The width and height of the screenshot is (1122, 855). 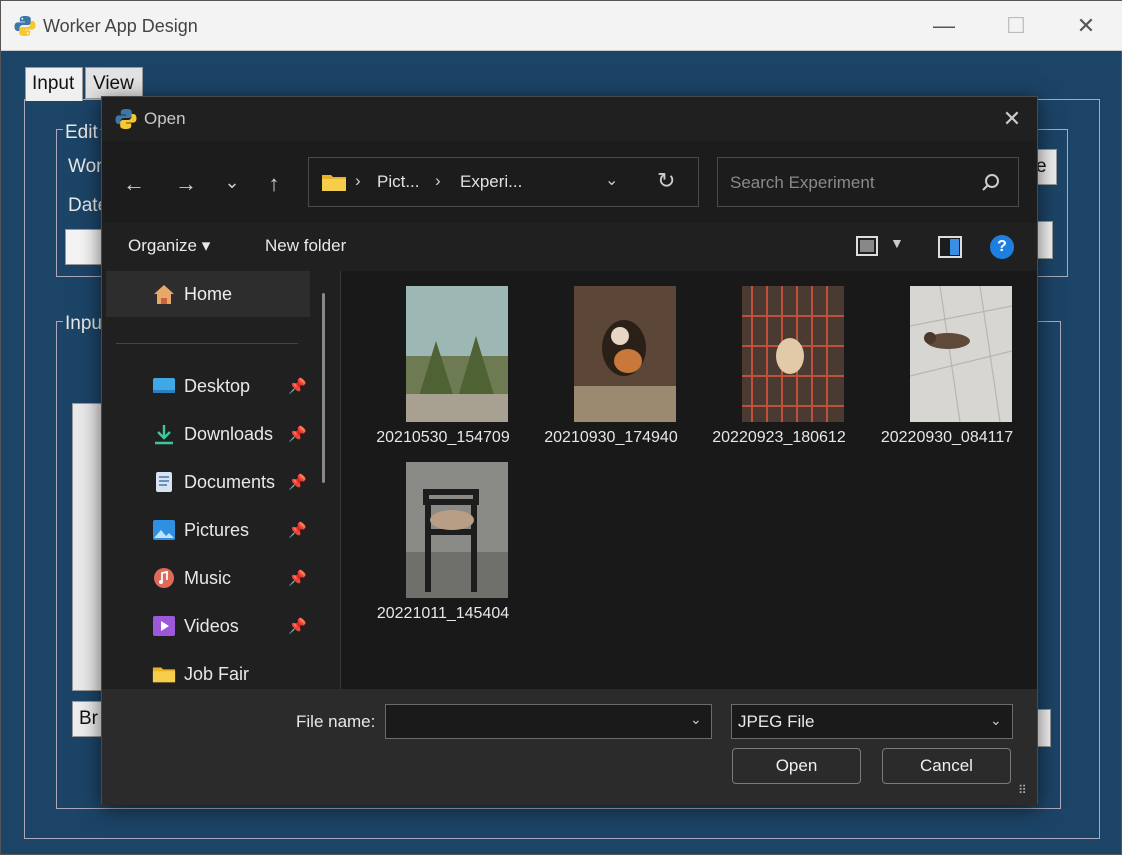 What do you see at coordinates (867, 246) in the screenshot?
I see `change-view-icon` at bounding box center [867, 246].